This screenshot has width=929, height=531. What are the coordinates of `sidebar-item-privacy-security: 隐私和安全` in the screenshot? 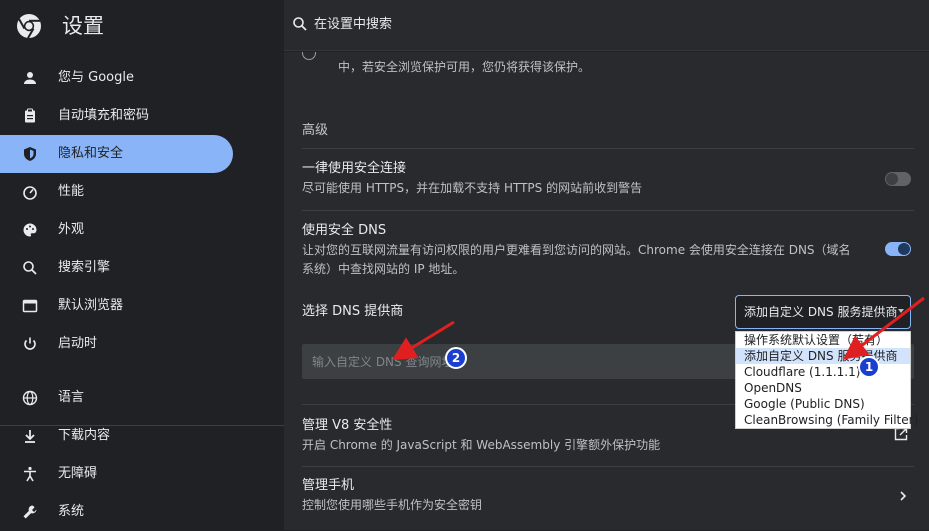 It's located at (116, 154).